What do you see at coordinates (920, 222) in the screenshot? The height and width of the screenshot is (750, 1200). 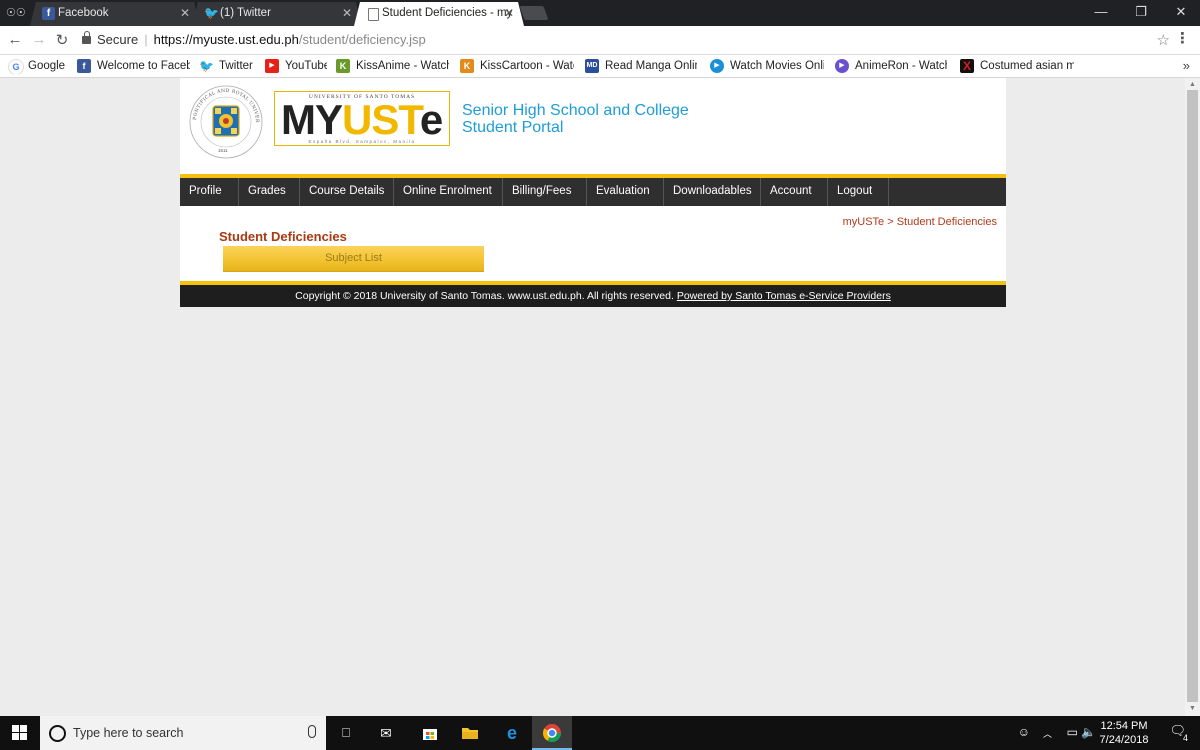 I see `breadcrumb: myUSTe > Student Deficiencies` at bounding box center [920, 222].